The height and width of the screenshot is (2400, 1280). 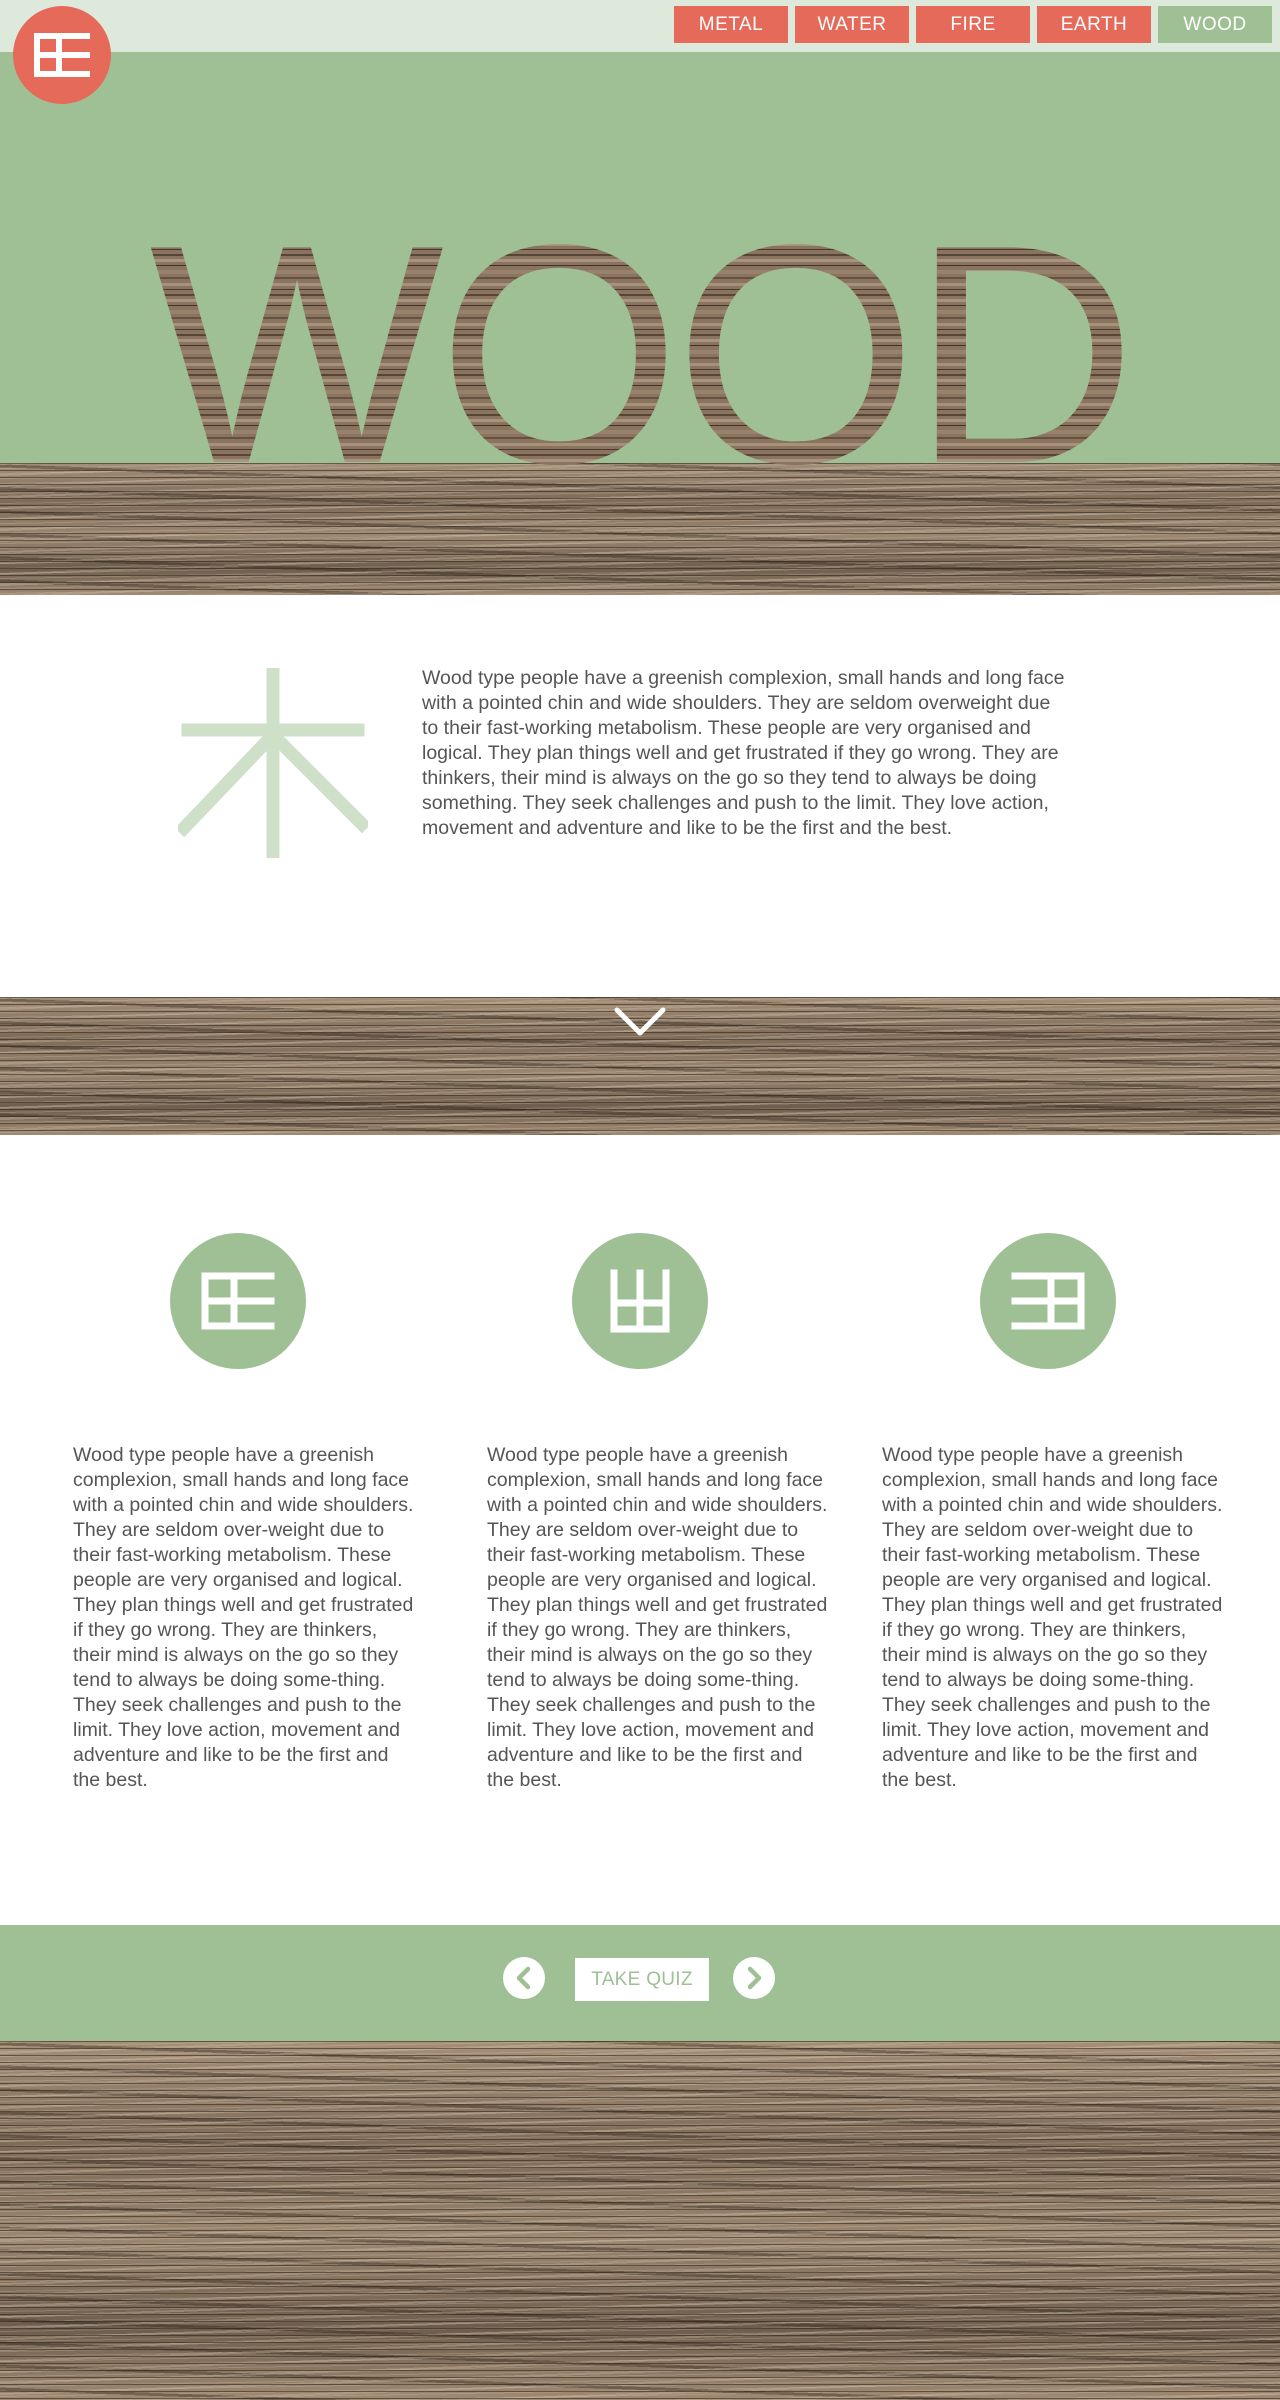 What do you see at coordinates (273, 763) in the screenshot?
I see `wood-character-icon` at bounding box center [273, 763].